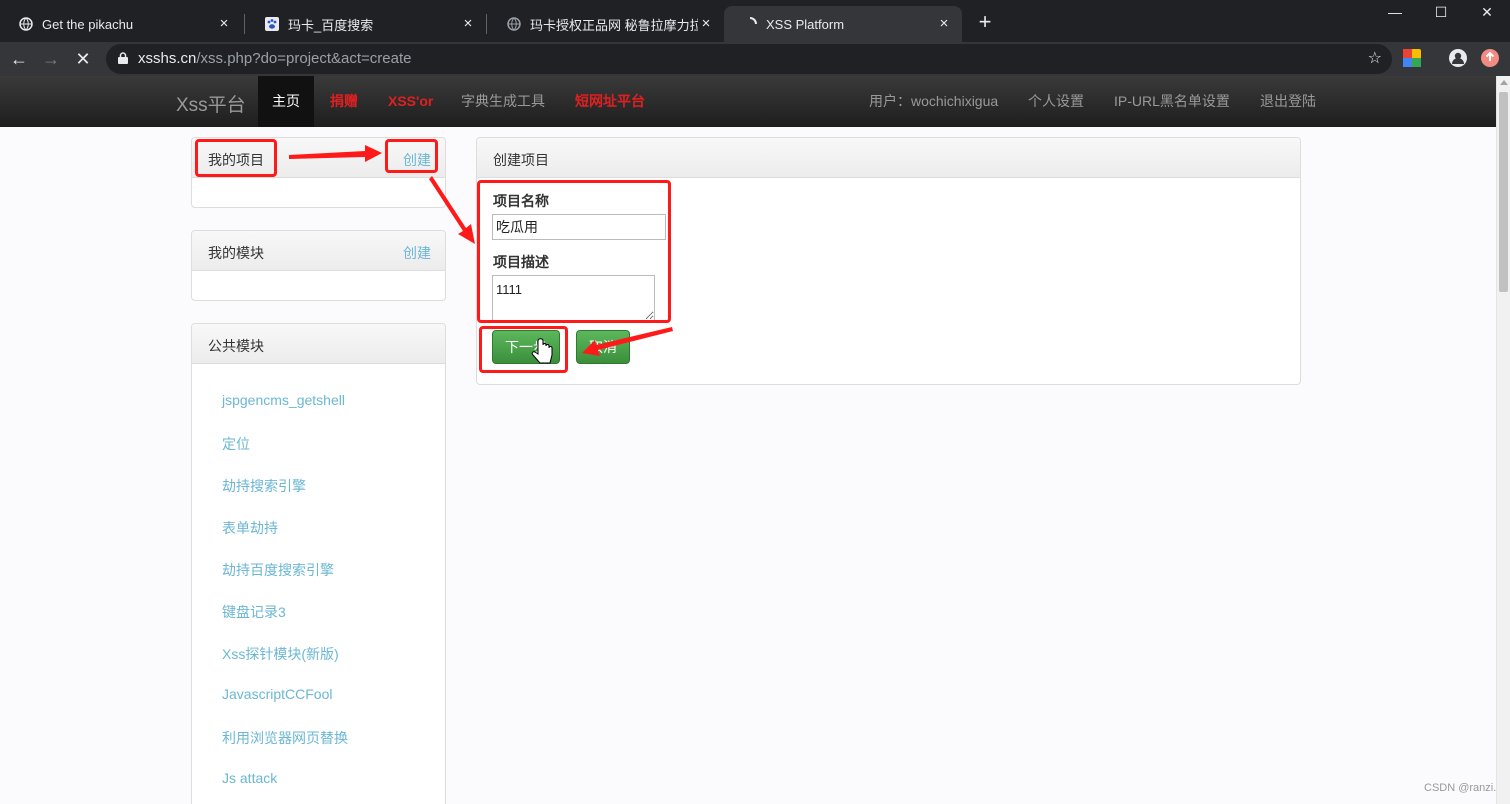  I want to click on tab-label: Get the pikachu, so click(88, 24).